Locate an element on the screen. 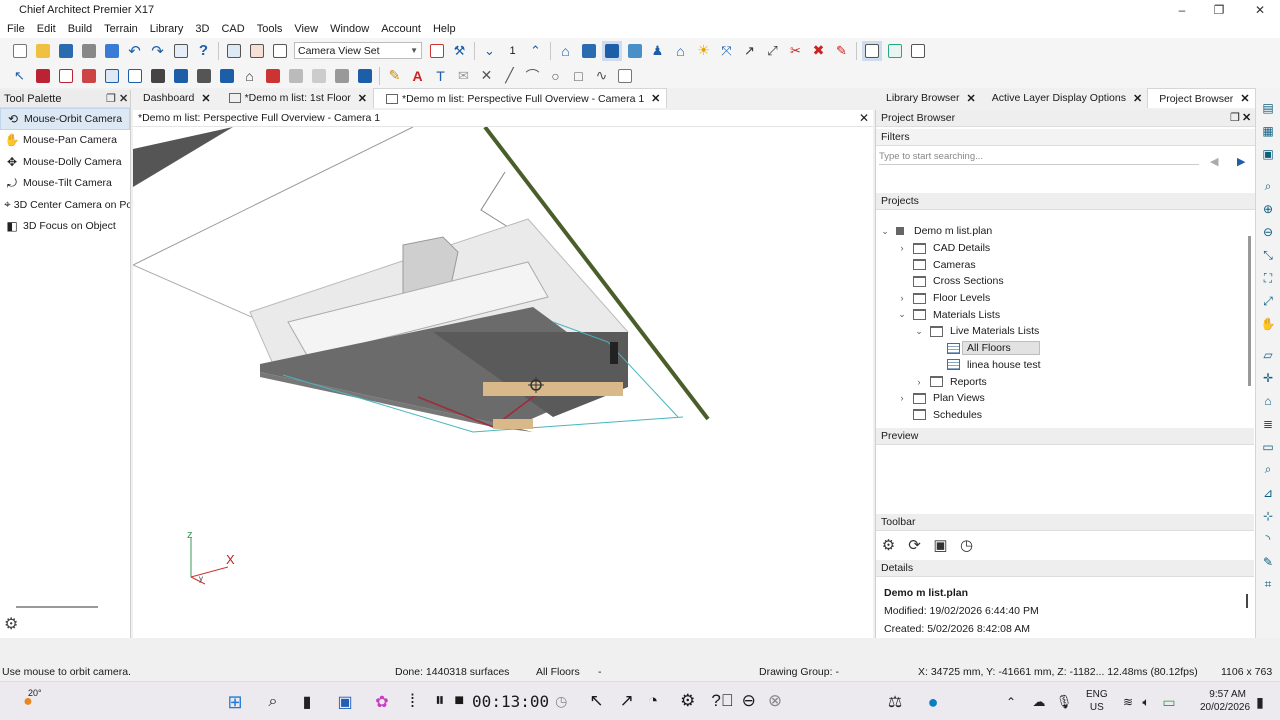 The height and width of the screenshot is (720, 1280). cabinet-icon is located at coordinates (66, 76).